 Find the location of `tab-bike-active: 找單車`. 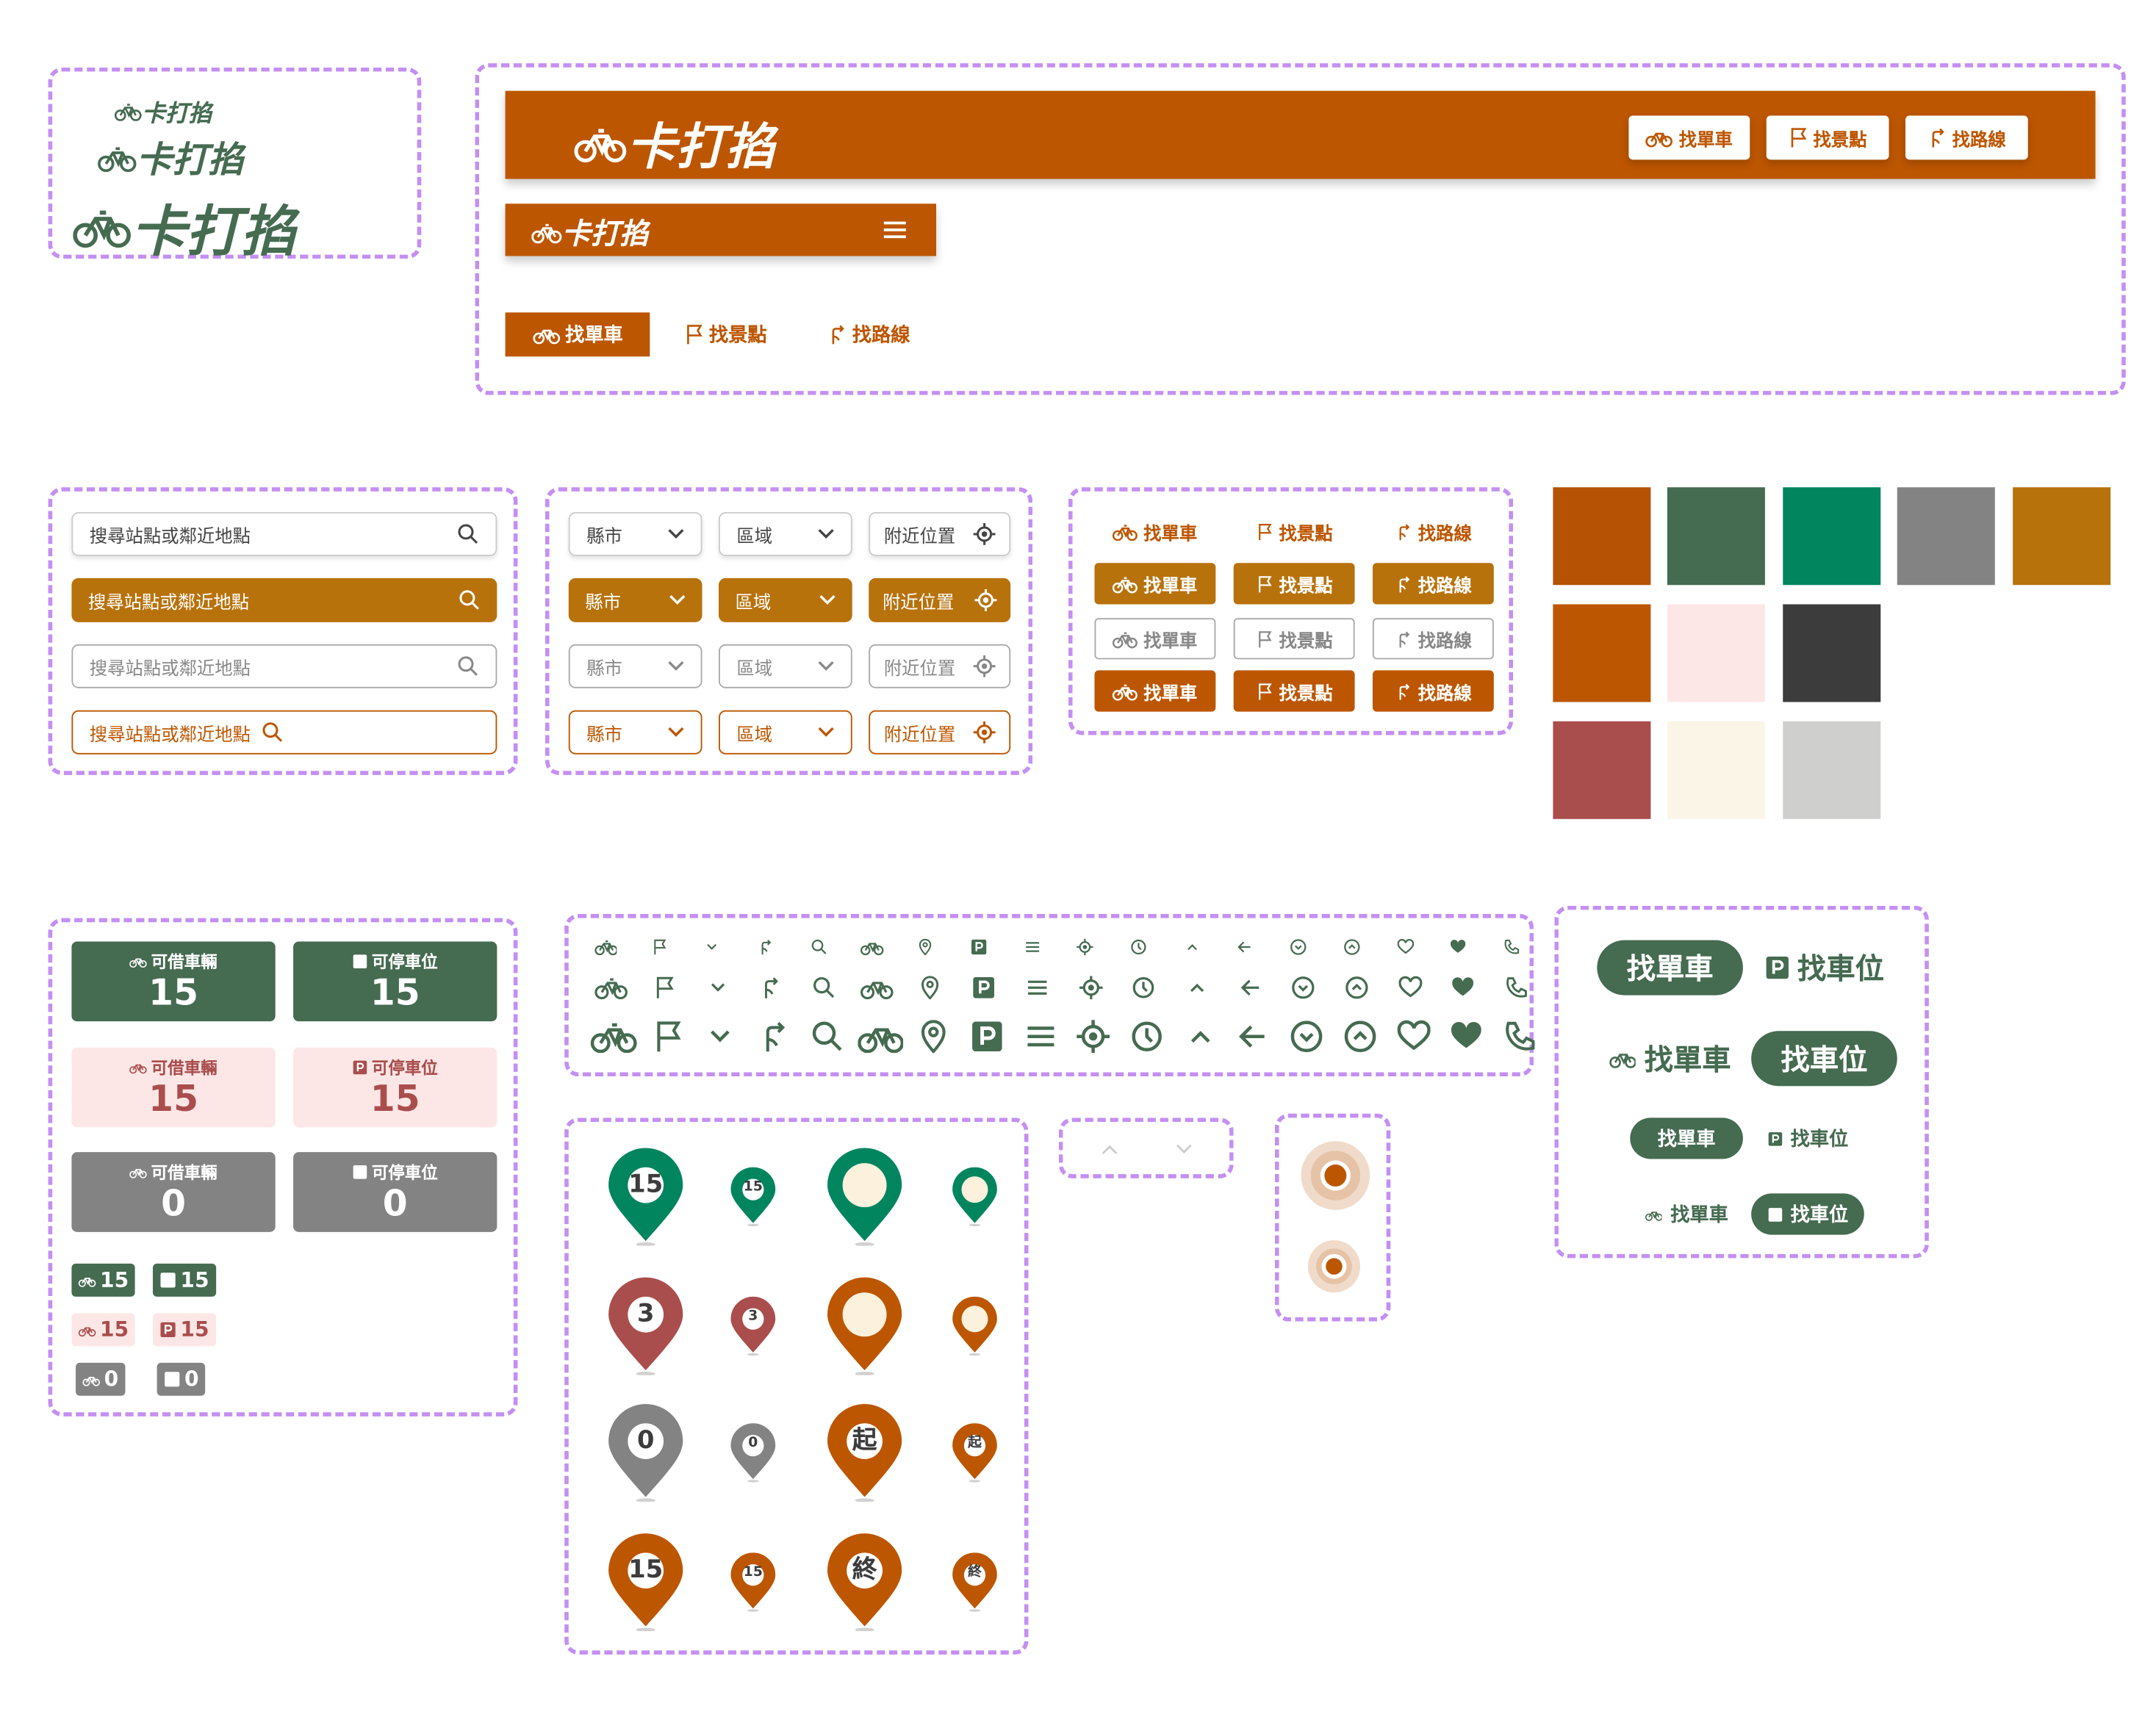

tab-bike-active: 找單車 is located at coordinates (577, 334).